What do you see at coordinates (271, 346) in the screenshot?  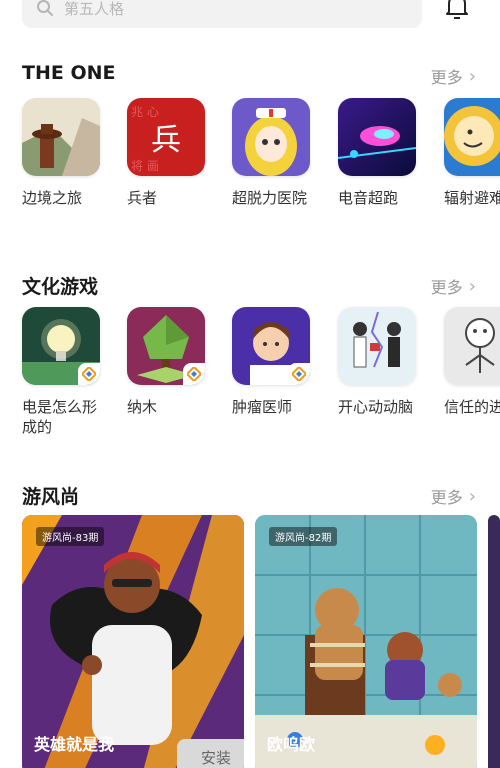 I see `doctor-icon` at bounding box center [271, 346].